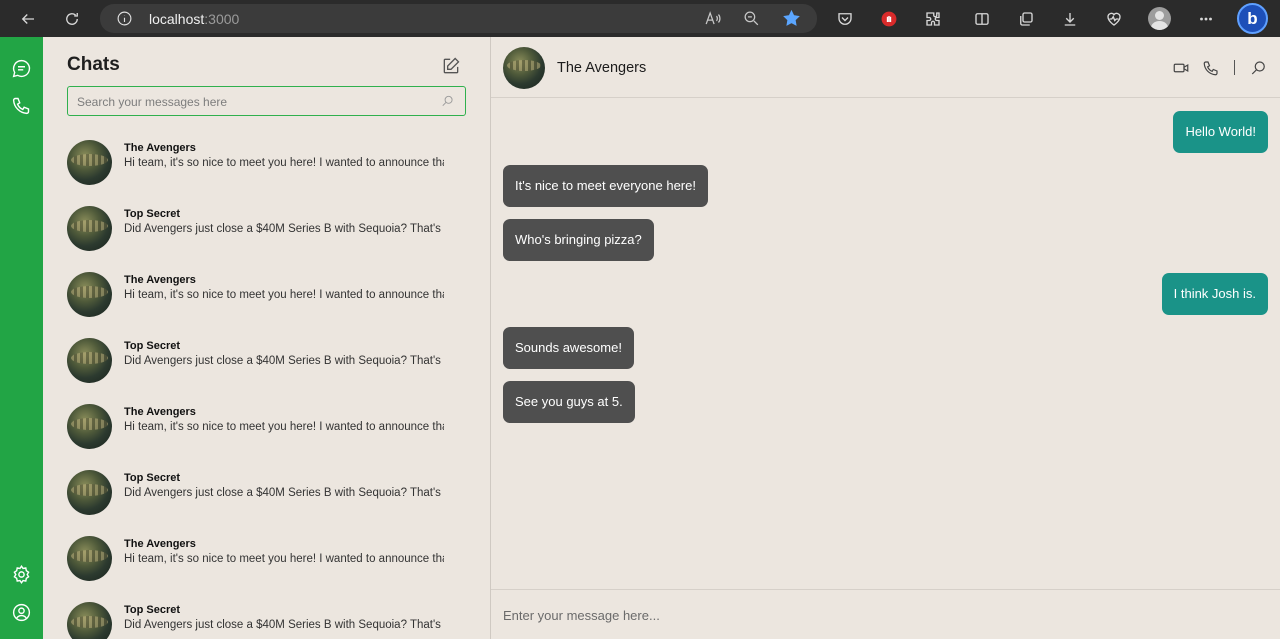 The image size is (1280, 639). What do you see at coordinates (1113, 18) in the screenshot?
I see `heart-pulse-icon` at bounding box center [1113, 18].